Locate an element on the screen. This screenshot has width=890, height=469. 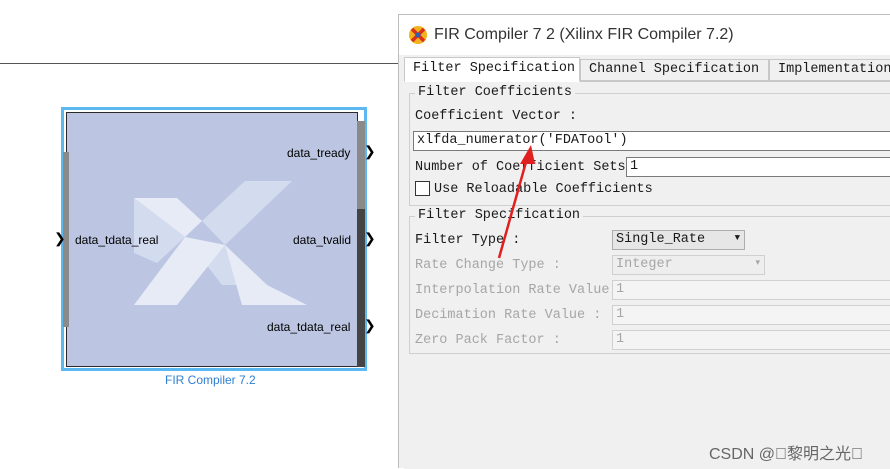
decimation-rate-input: 1 is located at coordinates (751, 315).